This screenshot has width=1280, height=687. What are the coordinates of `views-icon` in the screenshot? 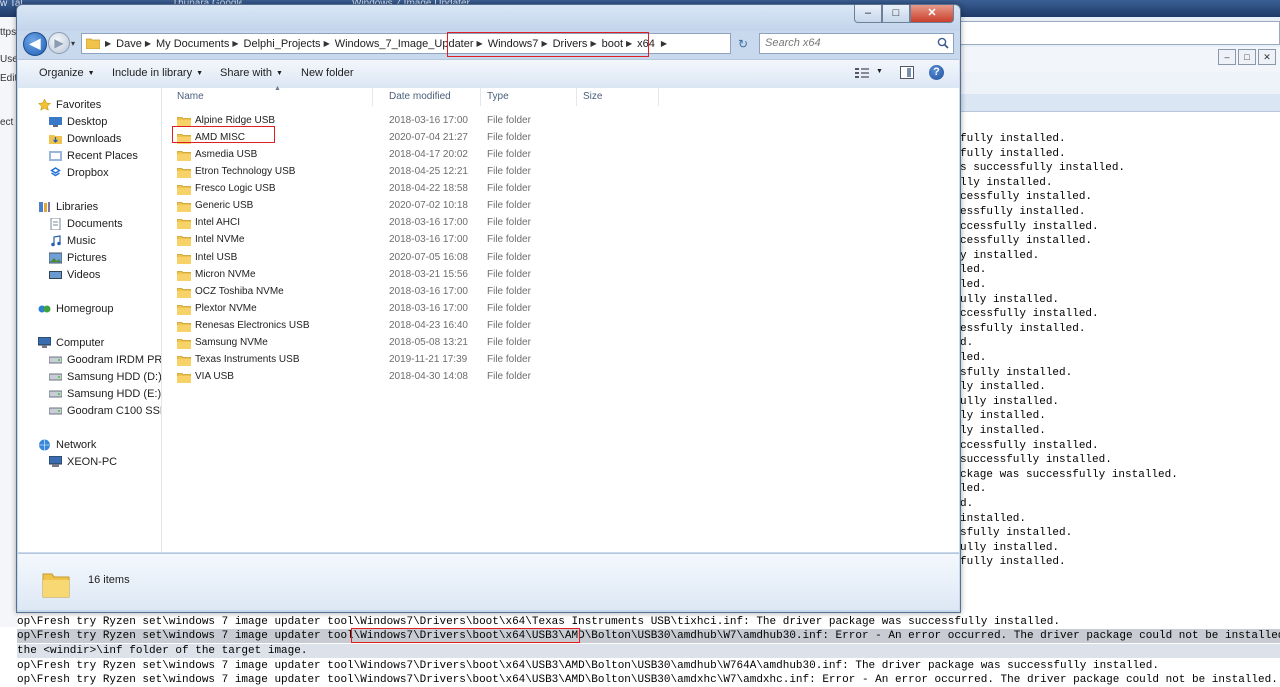 It's located at (862, 73).